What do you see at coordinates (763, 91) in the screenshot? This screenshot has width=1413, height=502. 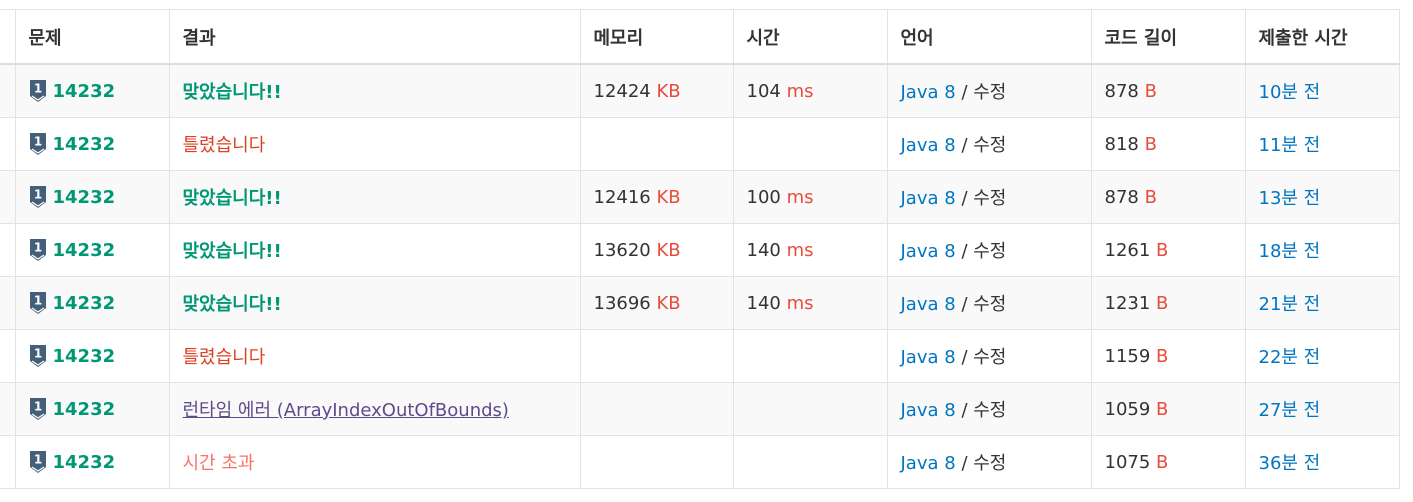 I see `time-value: 104` at bounding box center [763, 91].